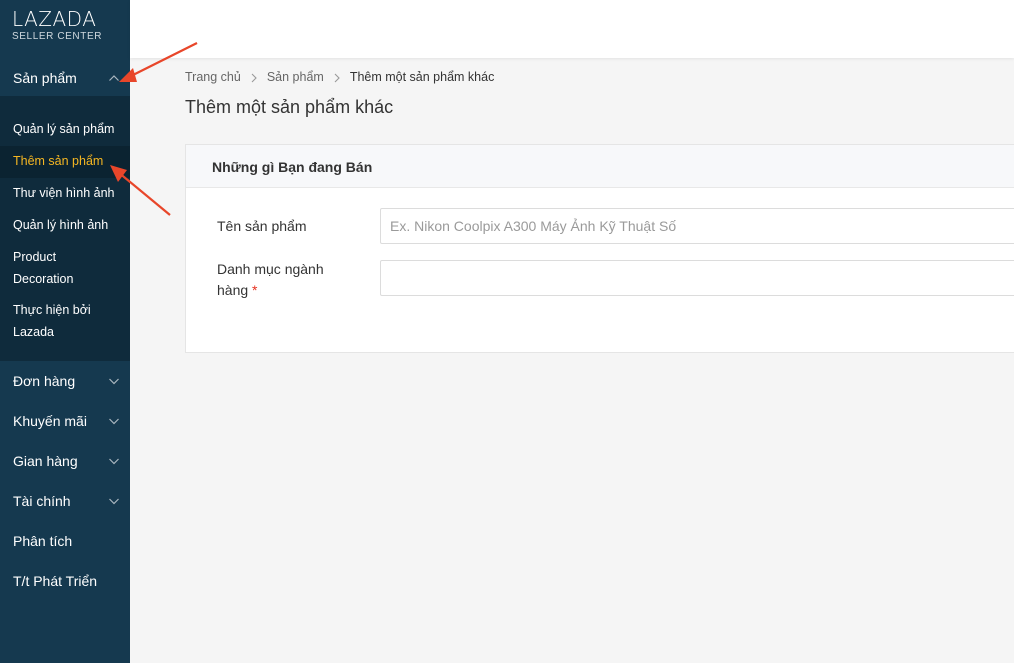  I want to click on product-name-input, so click(697, 226).